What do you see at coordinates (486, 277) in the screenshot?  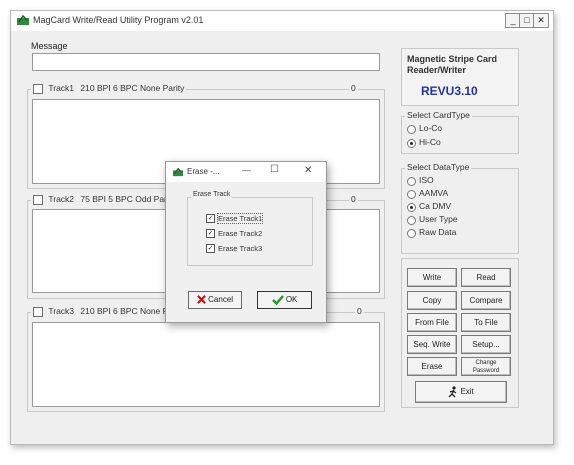 I see `read-button: Read` at bounding box center [486, 277].